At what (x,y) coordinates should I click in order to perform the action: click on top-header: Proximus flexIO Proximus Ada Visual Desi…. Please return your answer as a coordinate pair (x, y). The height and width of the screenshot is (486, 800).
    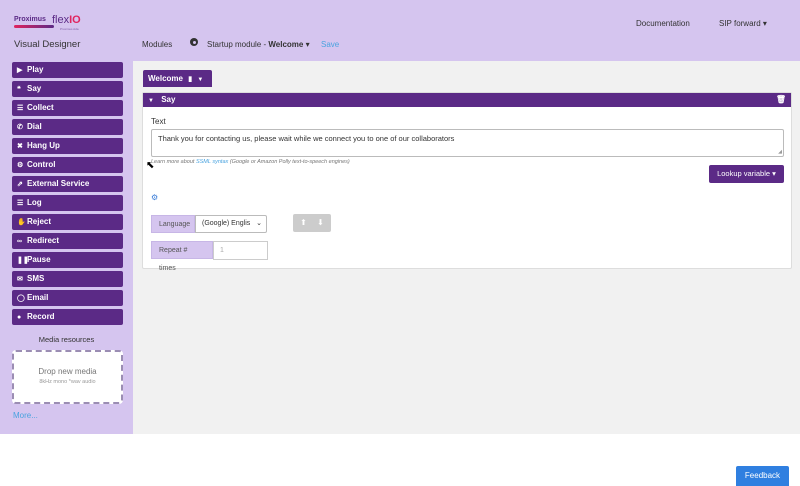
    Looking at the image, I should click on (400, 30).